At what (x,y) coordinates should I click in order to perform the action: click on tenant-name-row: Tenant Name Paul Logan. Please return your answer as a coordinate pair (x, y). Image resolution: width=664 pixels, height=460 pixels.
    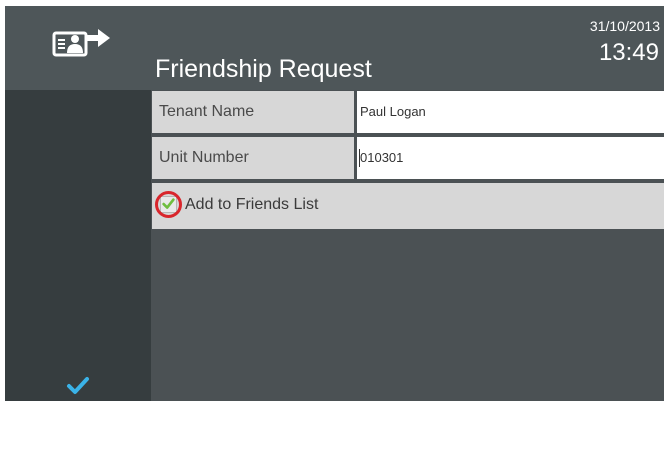
    Looking at the image, I should click on (408, 112).